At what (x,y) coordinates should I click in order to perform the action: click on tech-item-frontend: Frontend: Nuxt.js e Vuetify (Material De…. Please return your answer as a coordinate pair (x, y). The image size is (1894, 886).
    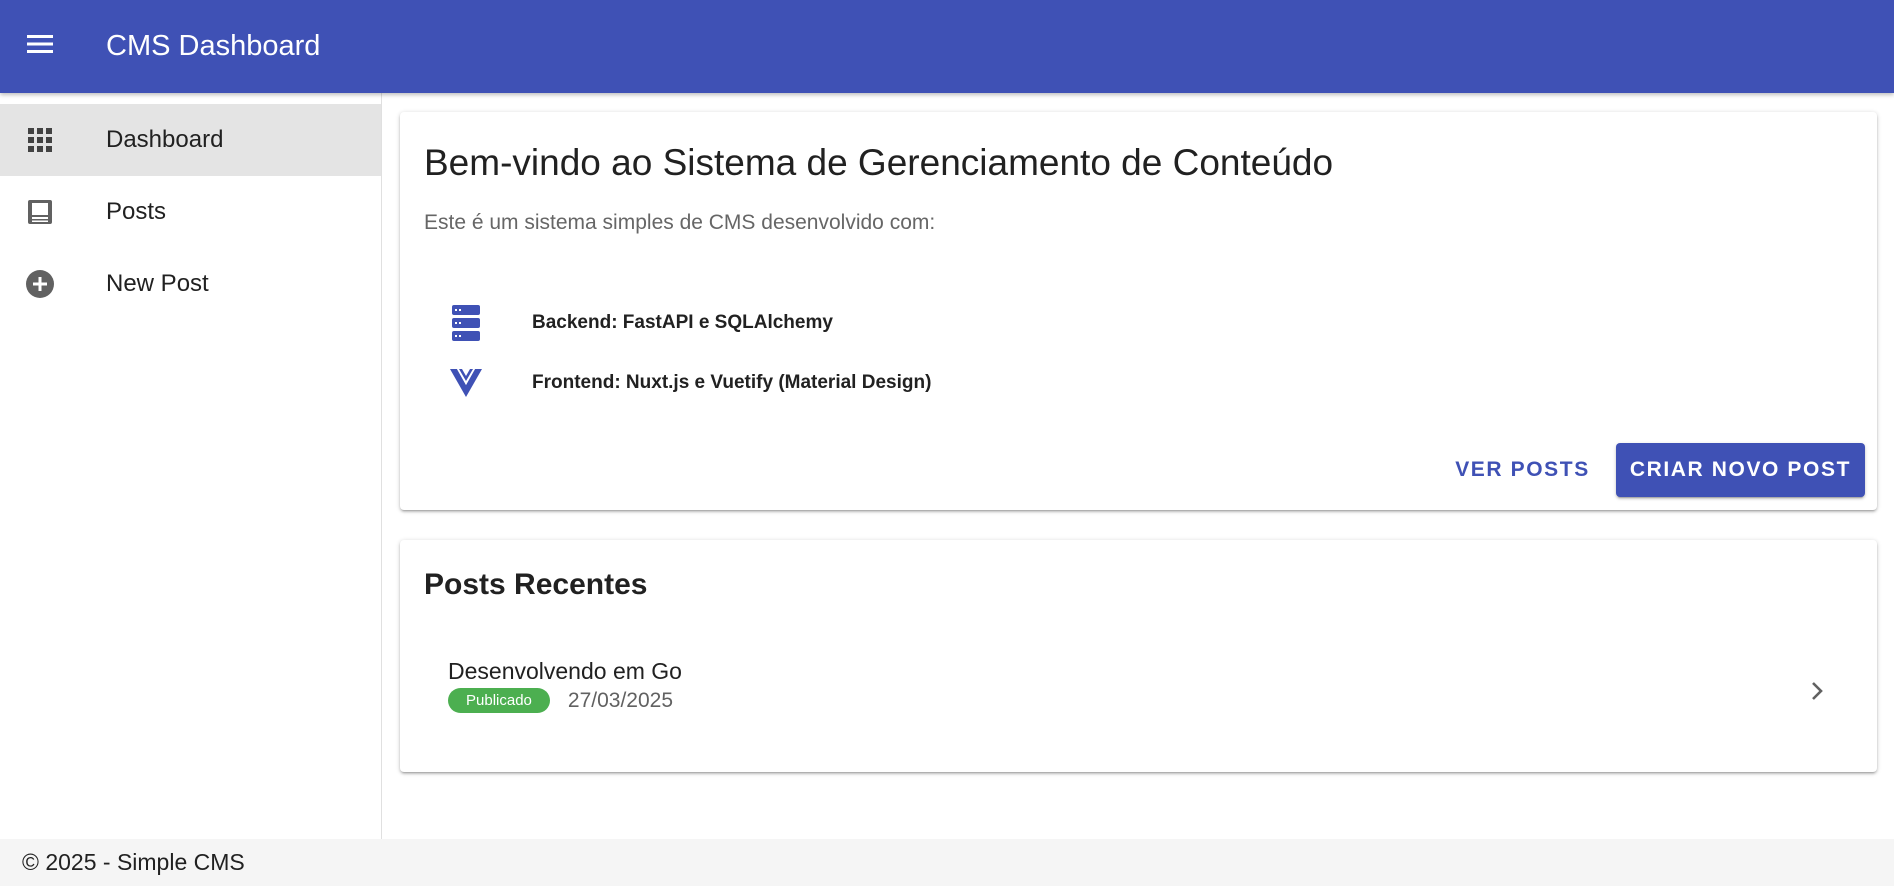
    Looking at the image, I should click on (677, 383).